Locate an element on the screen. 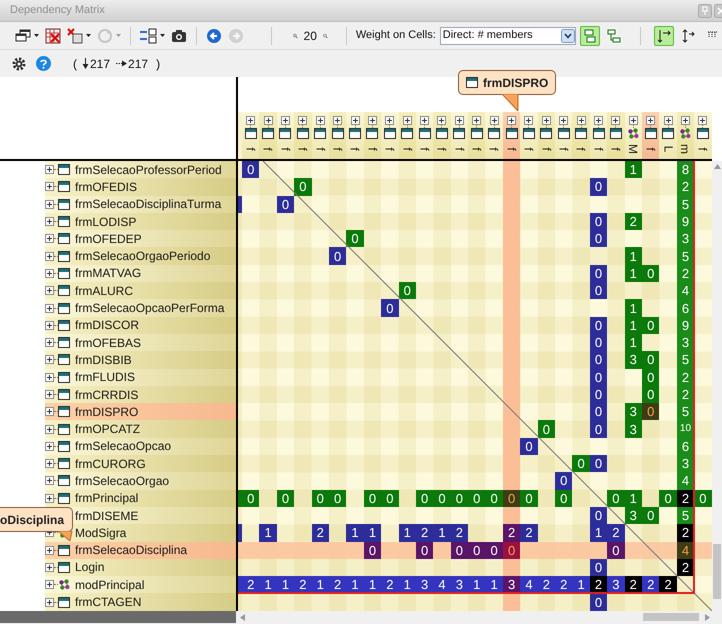 The height and width of the screenshot is (624, 722). tree-row: frmDISPRO is located at coordinates (140, 411).